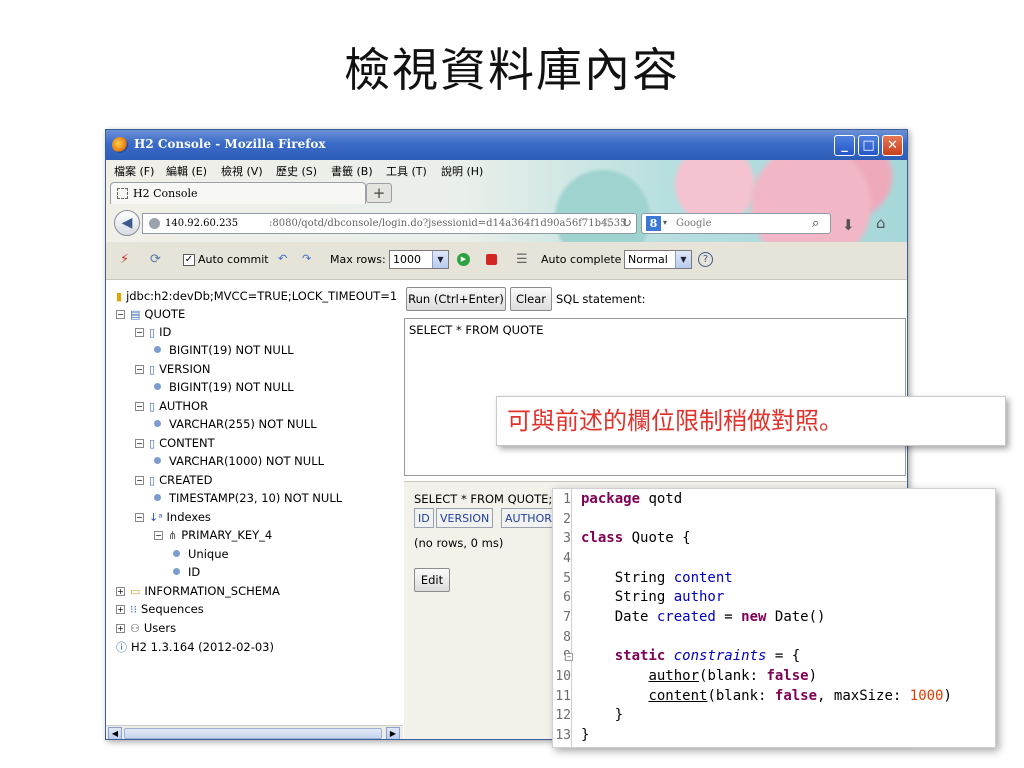 The width and height of the screenshot is (1024, 768). I want to click on auto-complete-select: Normal ▼, so click(658, 259).